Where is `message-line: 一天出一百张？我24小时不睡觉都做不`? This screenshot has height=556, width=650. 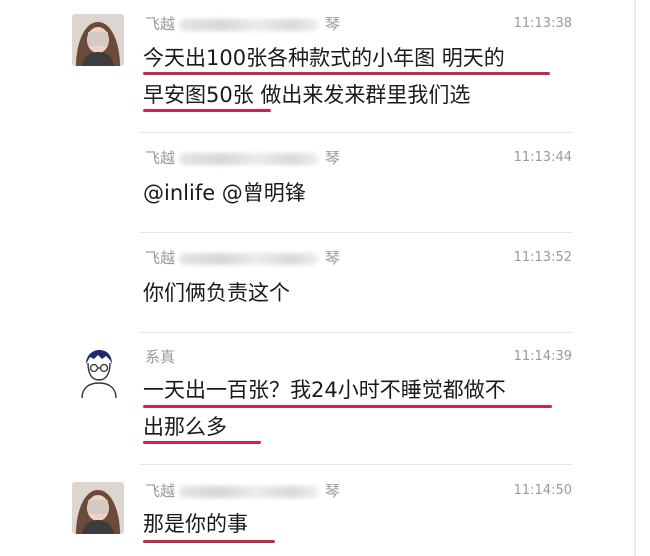
message-line: 一天出一百张？我24小时不睡觉都做不 is located at coordinates (324, 390).